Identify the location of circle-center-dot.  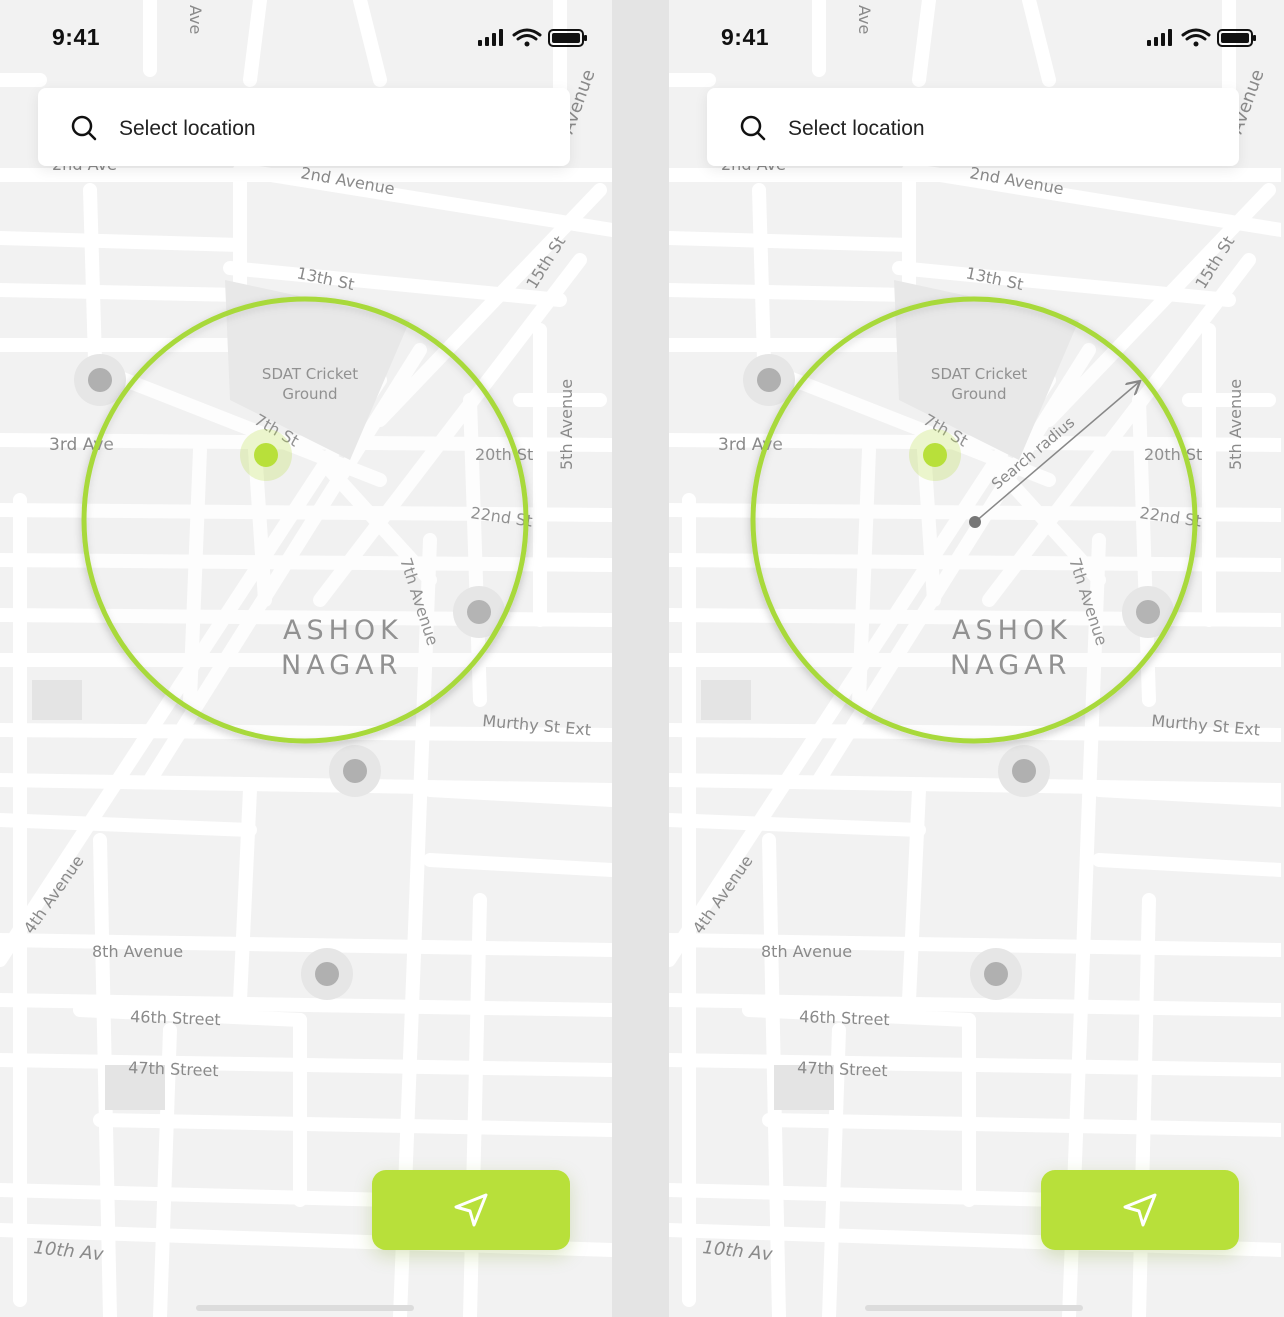
(975, 522).